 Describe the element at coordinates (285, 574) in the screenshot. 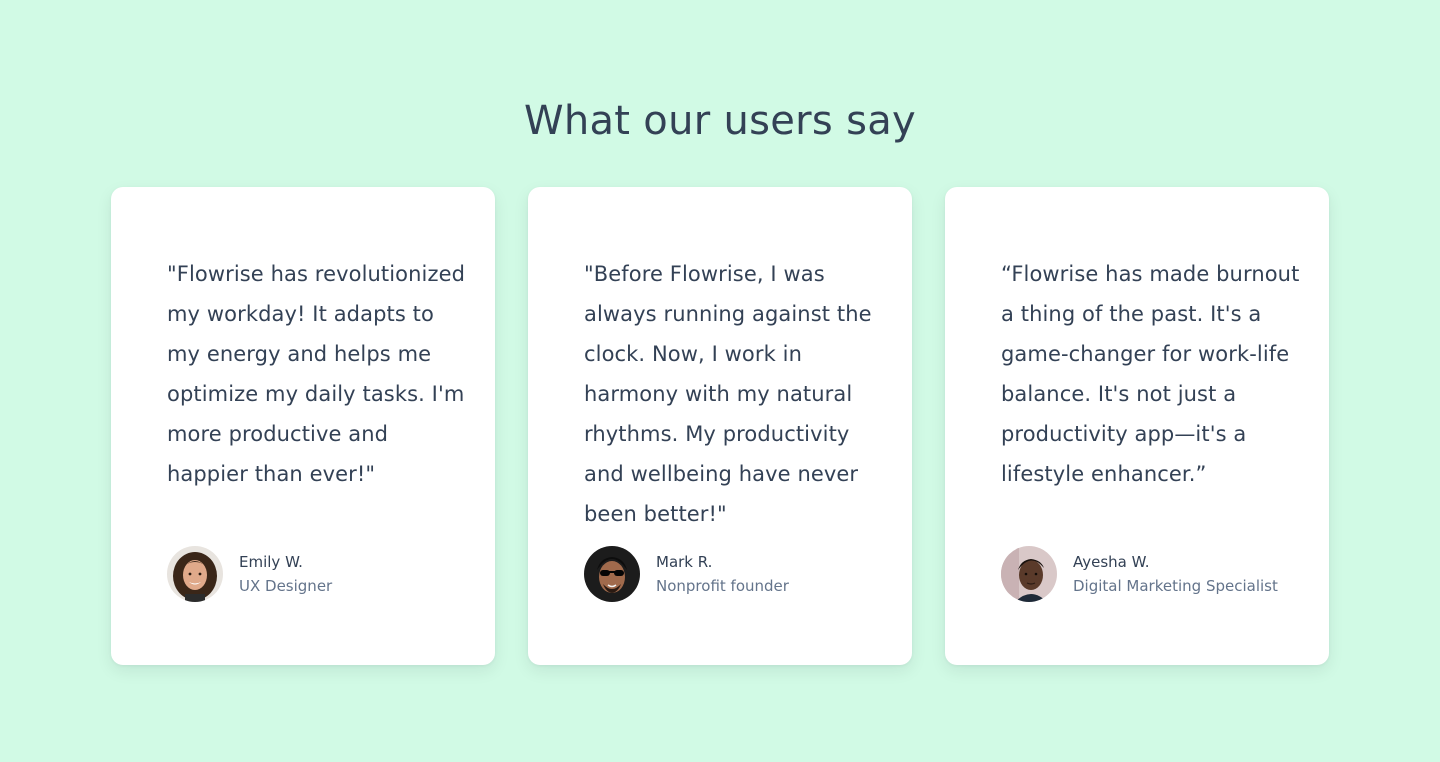

I see `author-meta: Emily W. UX Designer` at that location.